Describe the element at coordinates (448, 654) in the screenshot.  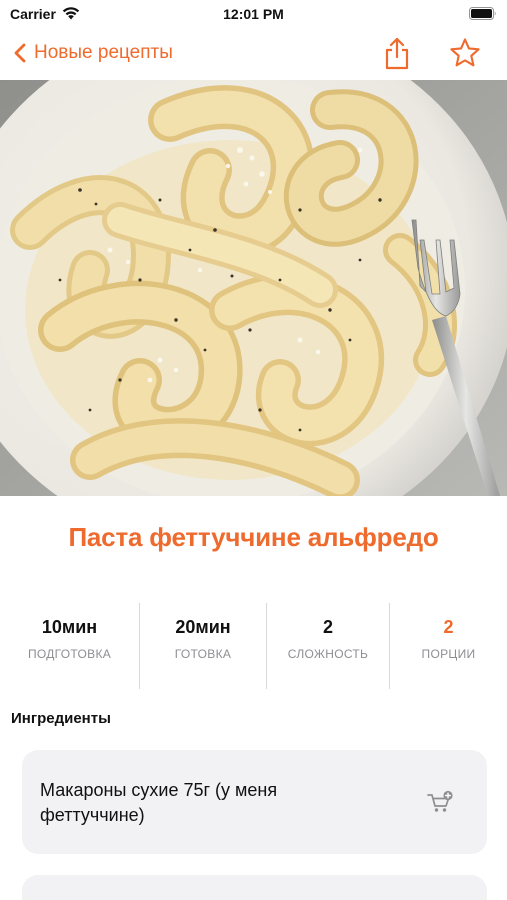
I see `stat-label: ПОРЦИИ` at that location.